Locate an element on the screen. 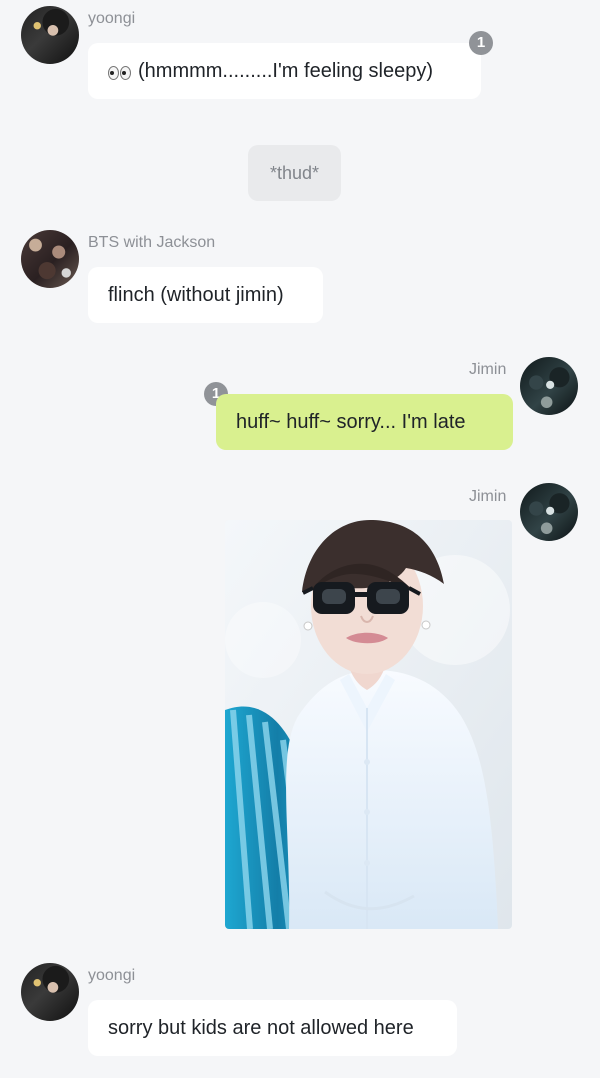  avatar-bts-with-jackson is located at coordinates (50, 259).